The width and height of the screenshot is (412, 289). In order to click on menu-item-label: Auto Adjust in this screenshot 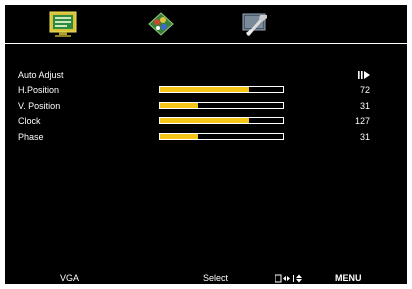, I will do `click(41, 75)`.